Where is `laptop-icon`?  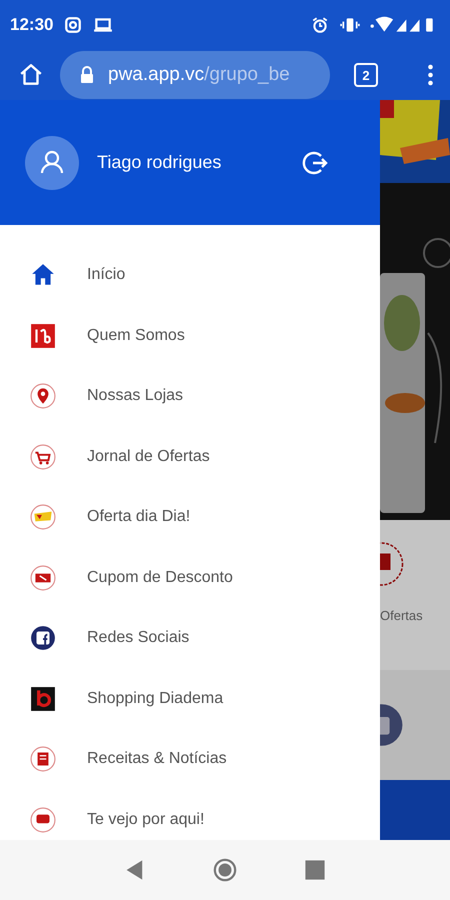 laptop-icon is located at coordinates (103, 25).